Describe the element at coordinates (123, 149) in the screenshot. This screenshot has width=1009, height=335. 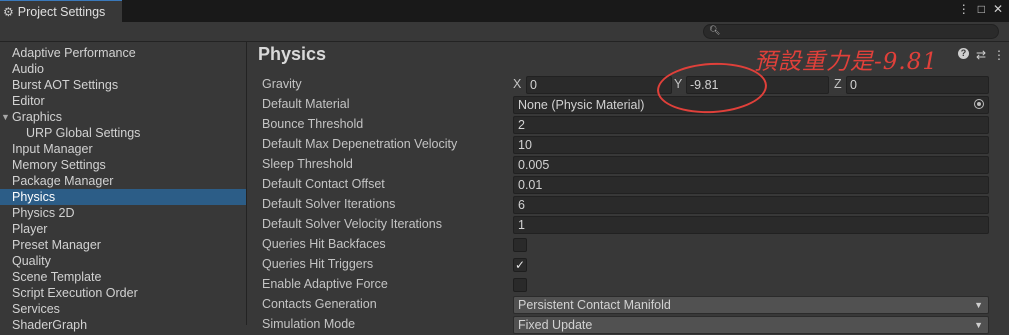
I see `sidebar-item-input-manager: Input Manager` at that location.